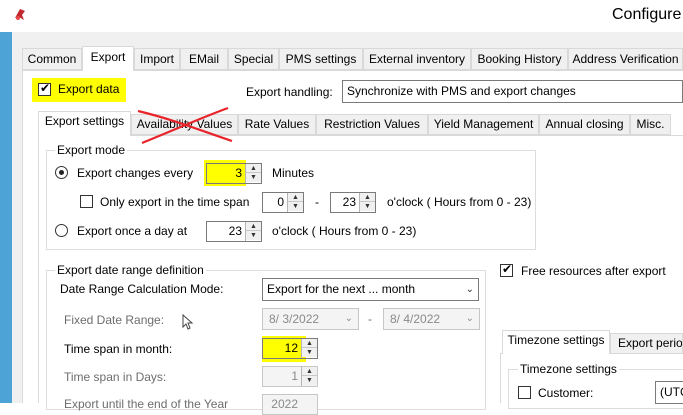  I want to click on spinner-value: 12, so click(291, 348).